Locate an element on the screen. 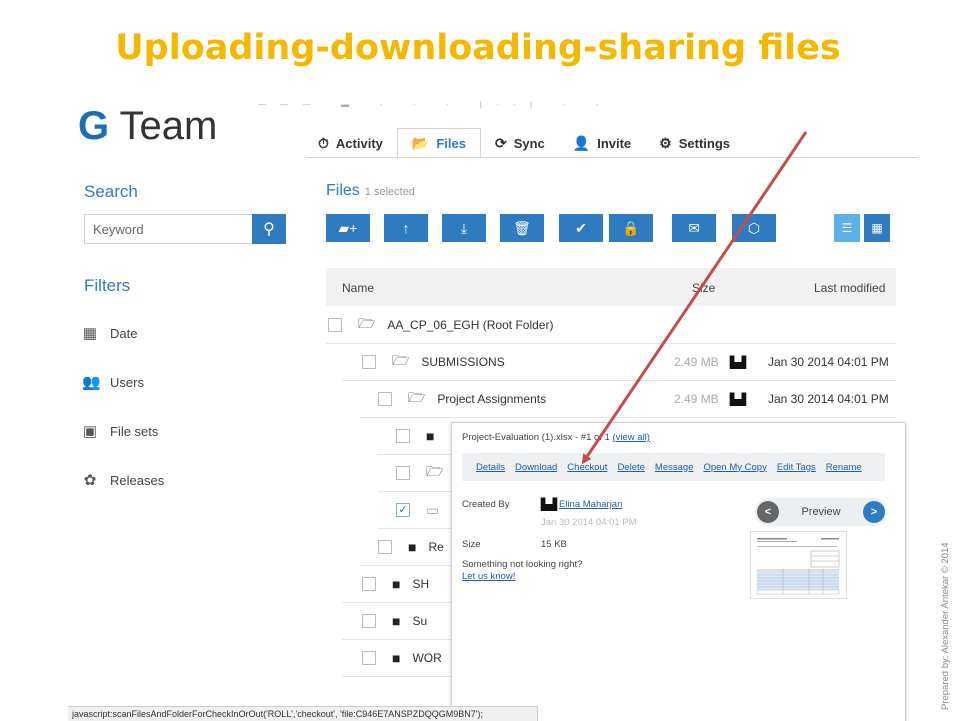  slide-credit: Prepared by: Alexander Antekar © 2014 is located at coordinates (945, 626).